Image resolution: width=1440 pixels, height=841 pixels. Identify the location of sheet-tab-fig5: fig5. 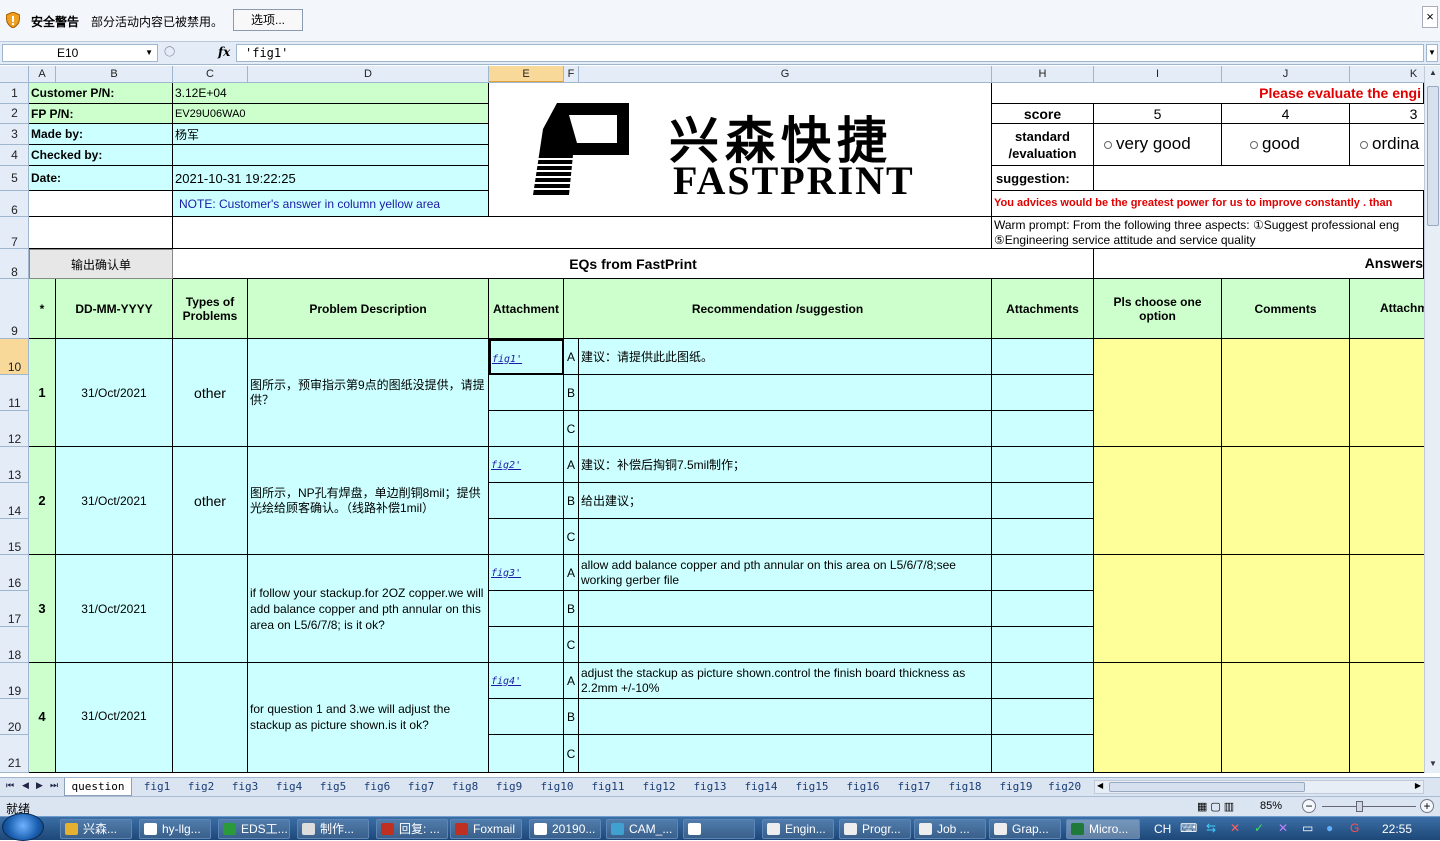
(333, 787).